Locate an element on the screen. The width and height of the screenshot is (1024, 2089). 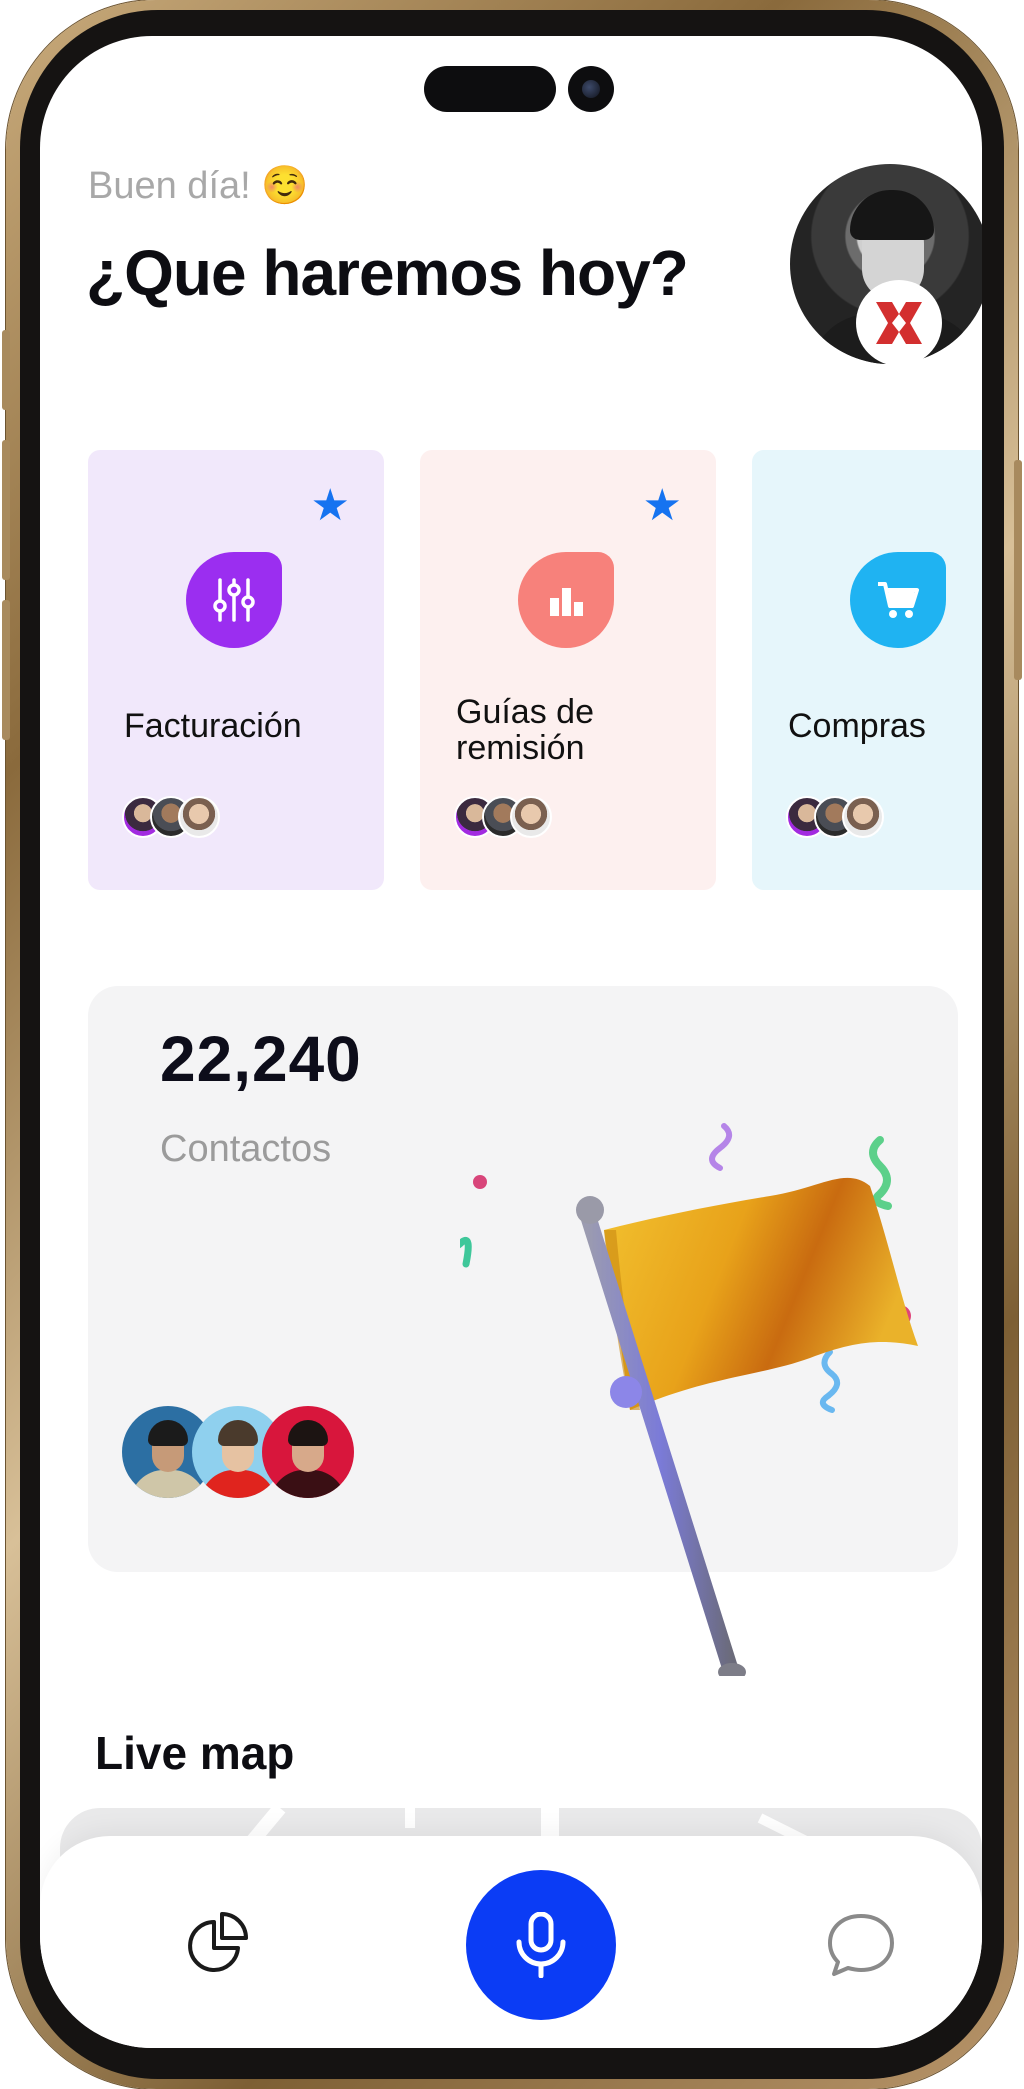
contacts-avatar-group is located at coordinates (238, 1452).